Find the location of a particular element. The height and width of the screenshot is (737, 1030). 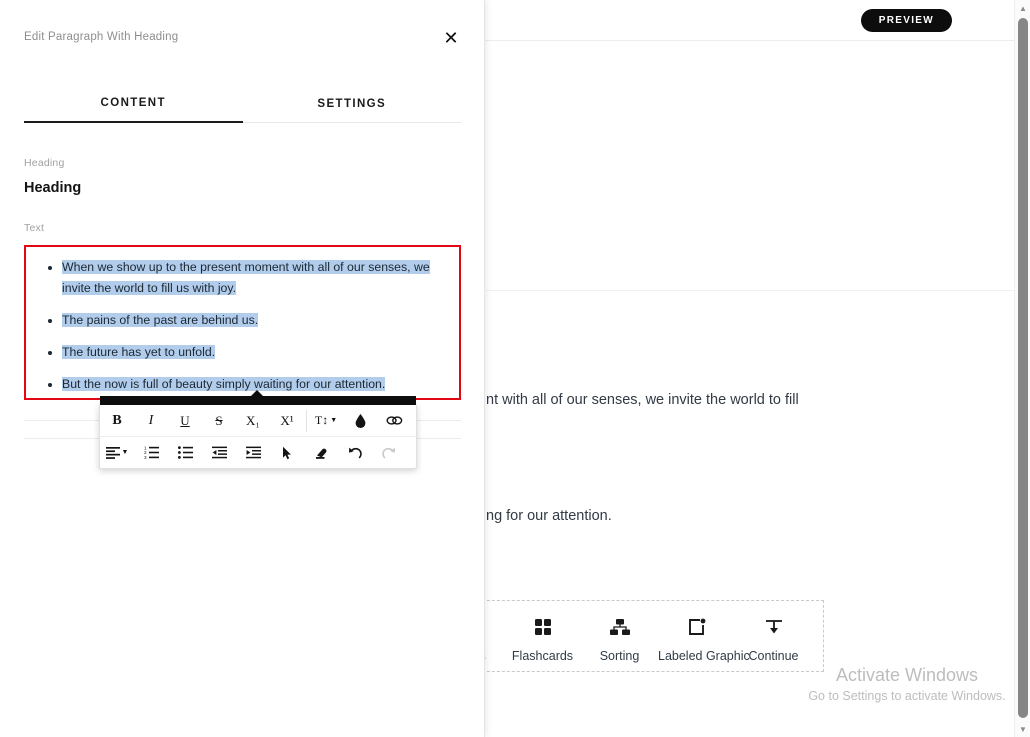

list-item-text: The future has yet to unfold. is located at coordinates (139, 352).